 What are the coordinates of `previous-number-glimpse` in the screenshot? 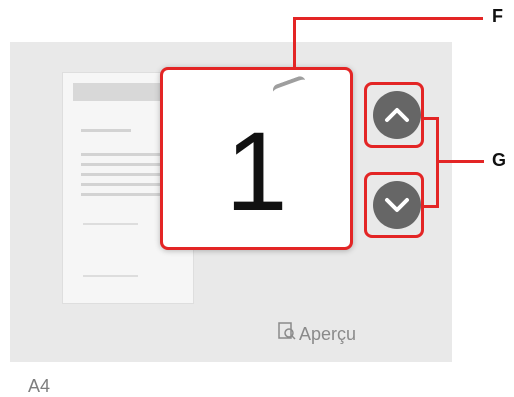 It's located at (290, 88).